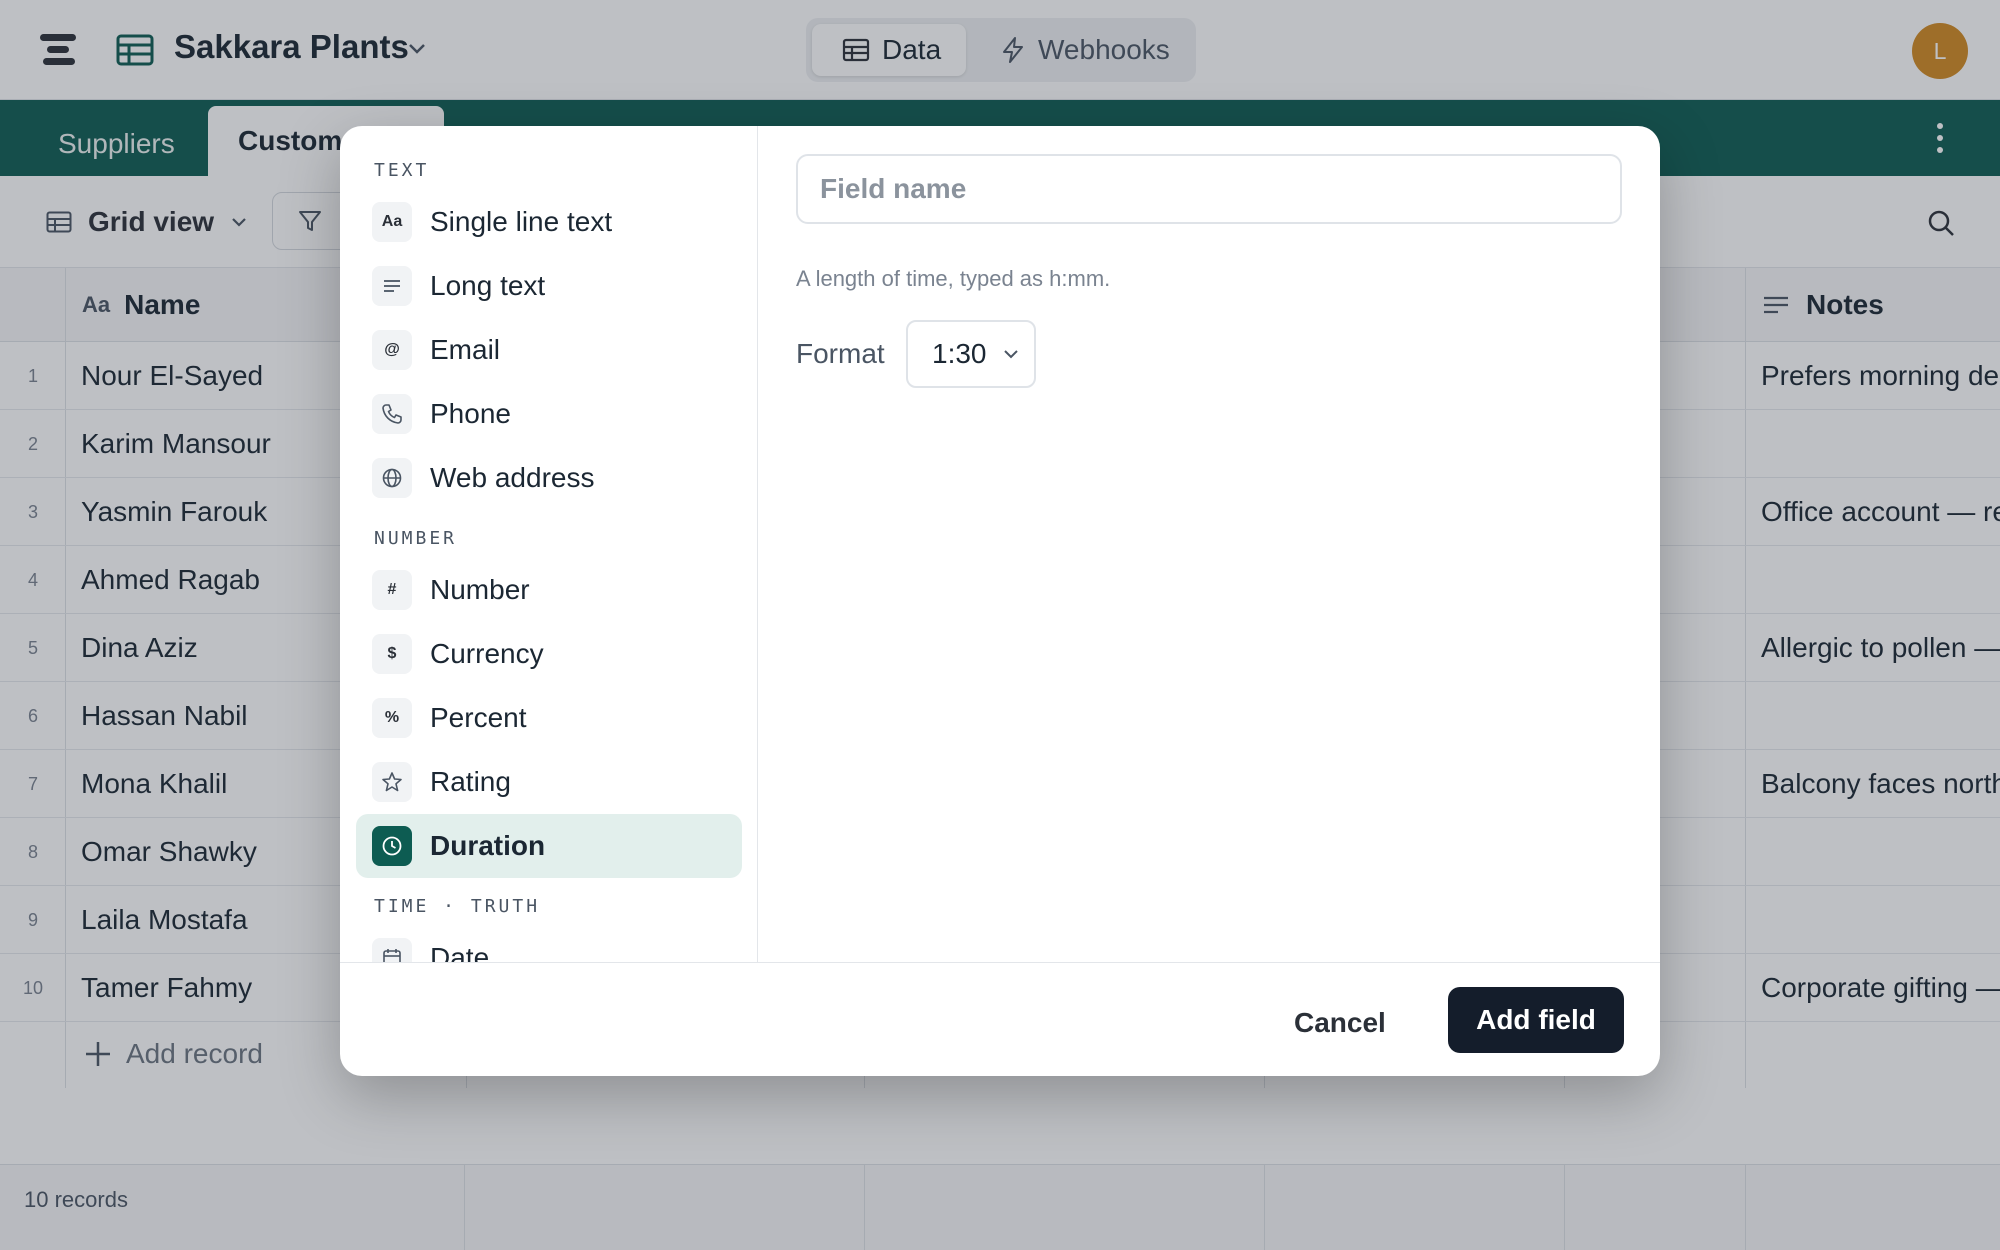  Describe the element at coordinates (392, 222) in the screenshot. I see `text-aa-icon: Aa` at that location.